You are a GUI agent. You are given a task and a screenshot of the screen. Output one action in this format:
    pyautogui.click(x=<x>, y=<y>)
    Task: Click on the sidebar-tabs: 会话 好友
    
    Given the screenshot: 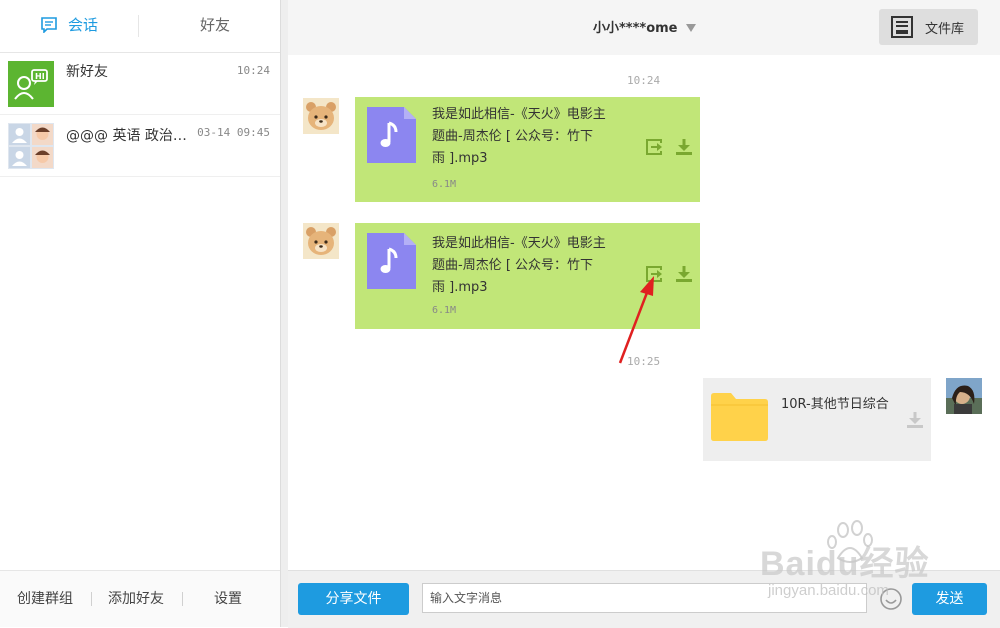 What is the action you would take?
    pyautogui.click(x=140, y=26)
    